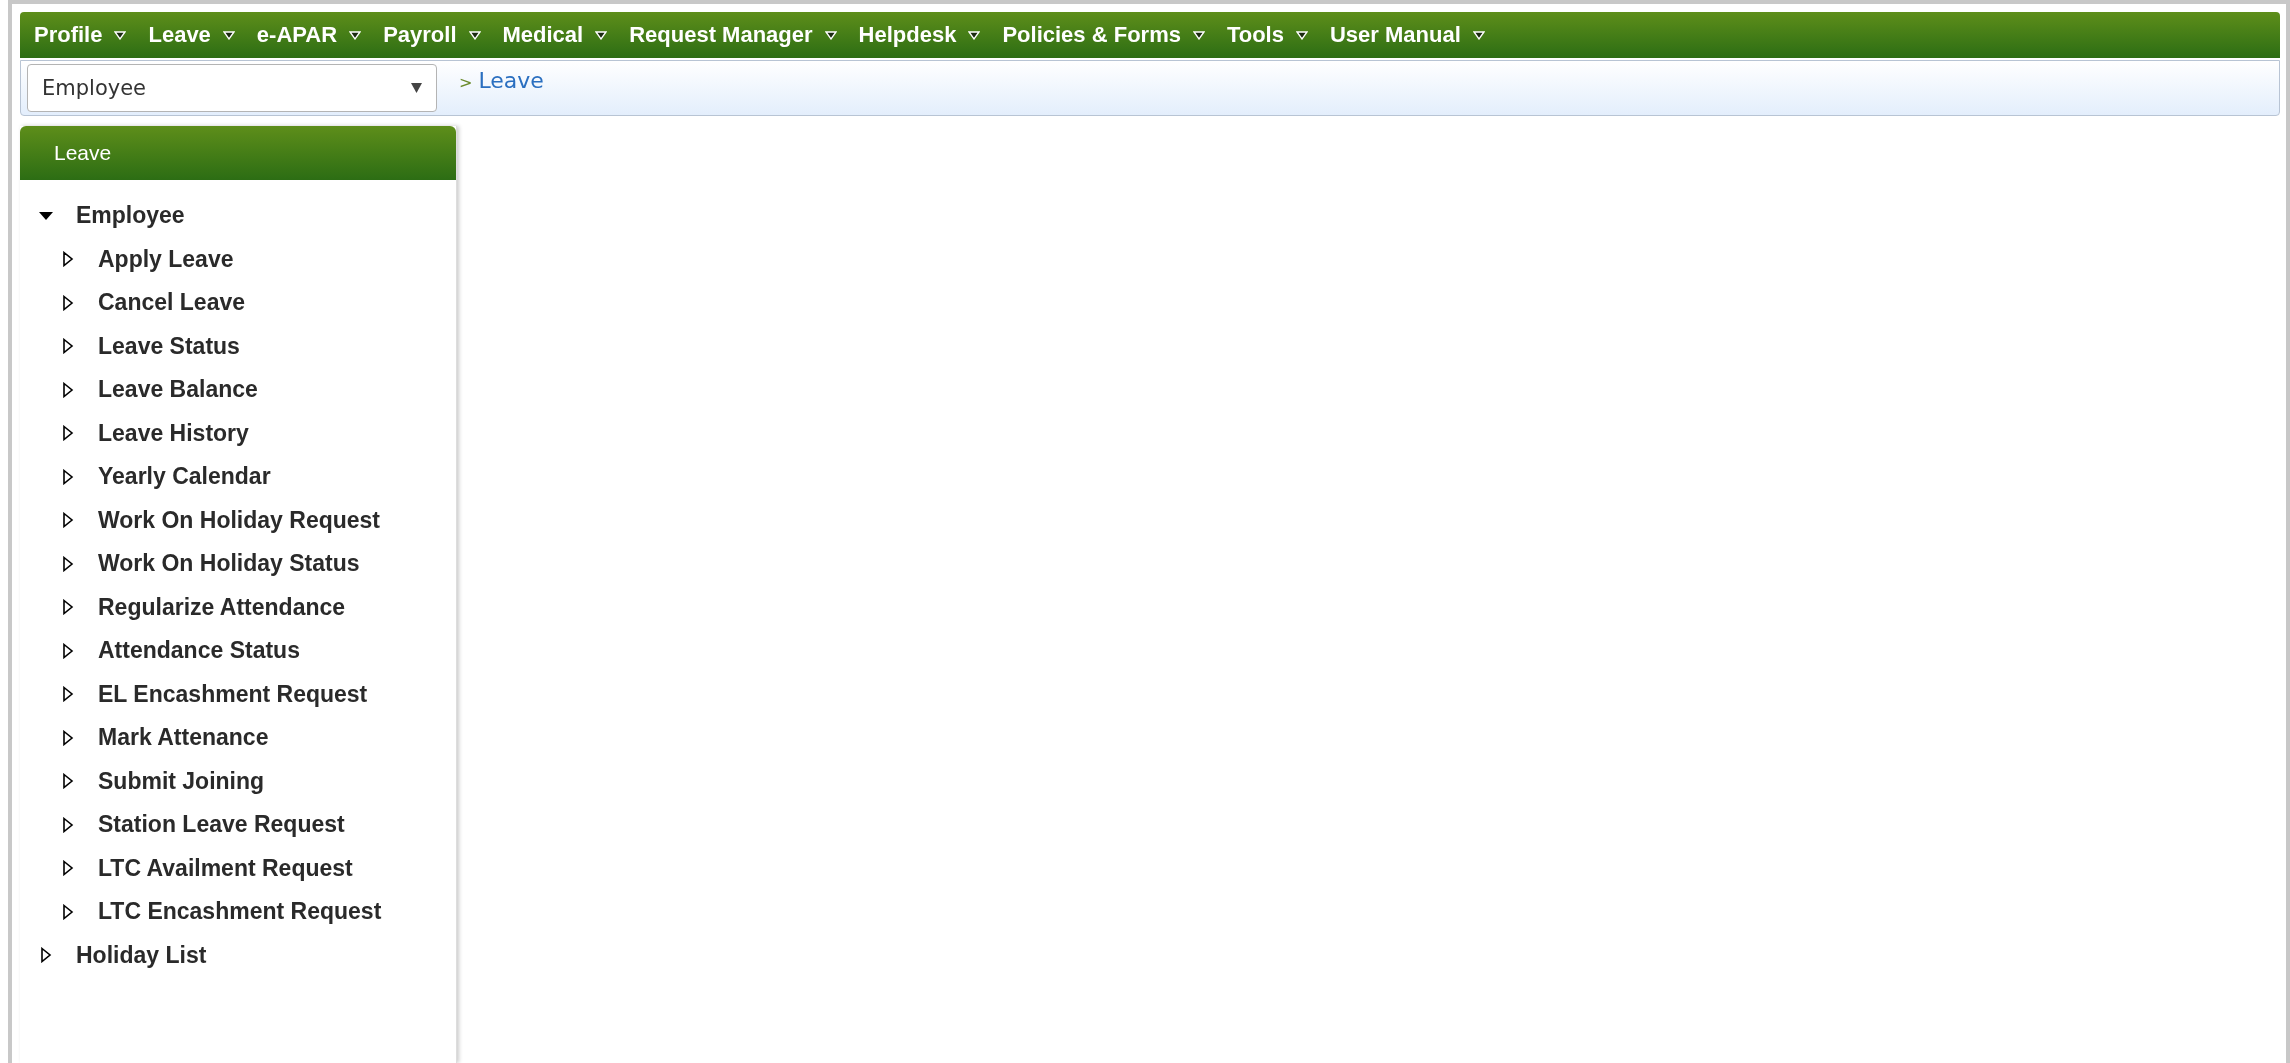  What do you see at coordinates (183, 738) in the screenshot?
I see `tree-item: Mark Attenance` at bounding box center [183, 738].